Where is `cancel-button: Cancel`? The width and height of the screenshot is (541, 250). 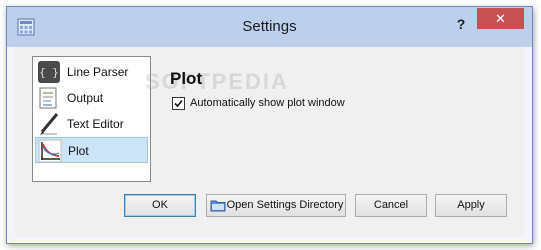 cancel-button: Cancel is located at coordinates (391, 205).